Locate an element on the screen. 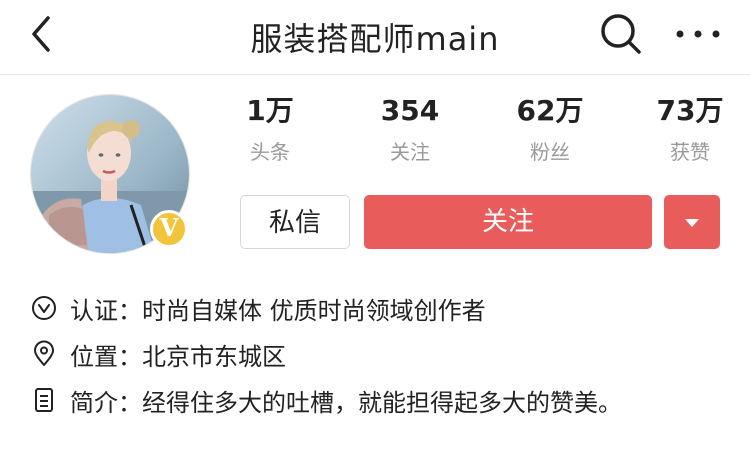 The height and width of the screenshot is (451, 750). more-horizontal-icon is located at coordinates (698, 34).